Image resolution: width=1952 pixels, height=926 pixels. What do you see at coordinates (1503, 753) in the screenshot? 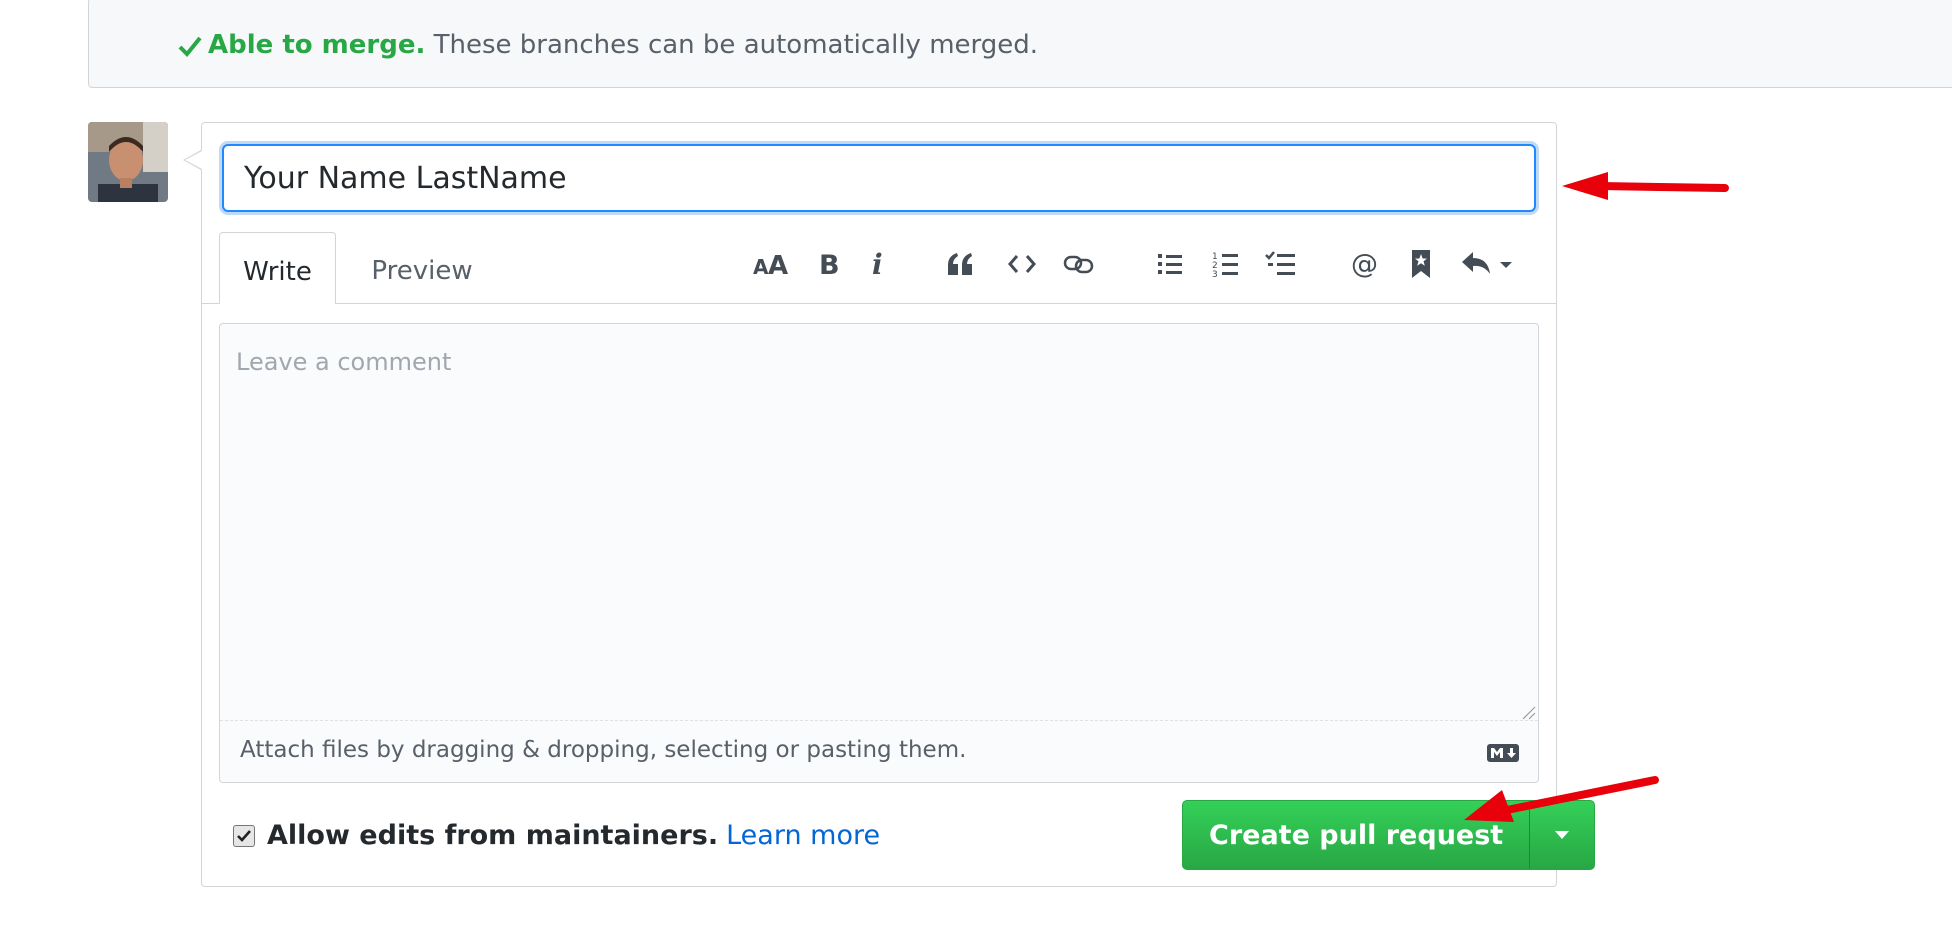
I see `markdown-icon` at bounding box center [1503, 753].